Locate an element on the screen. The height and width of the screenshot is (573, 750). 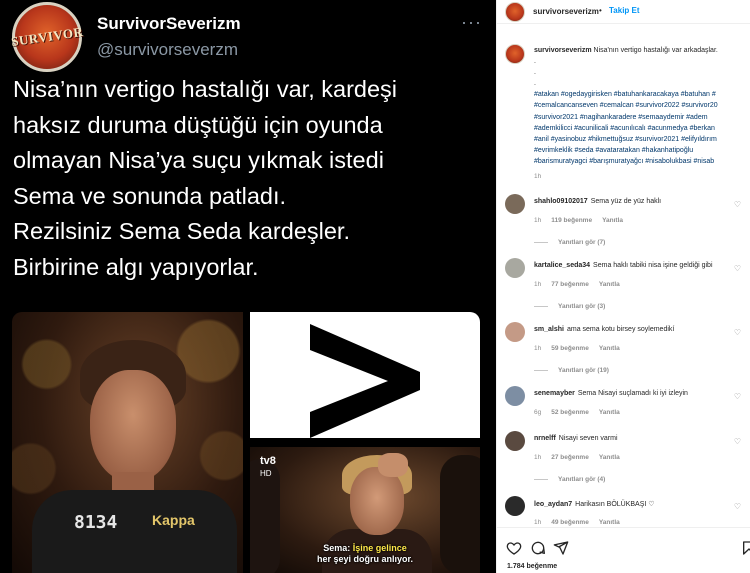
follow-button: Takip Et is located at coordinates (624, 10).